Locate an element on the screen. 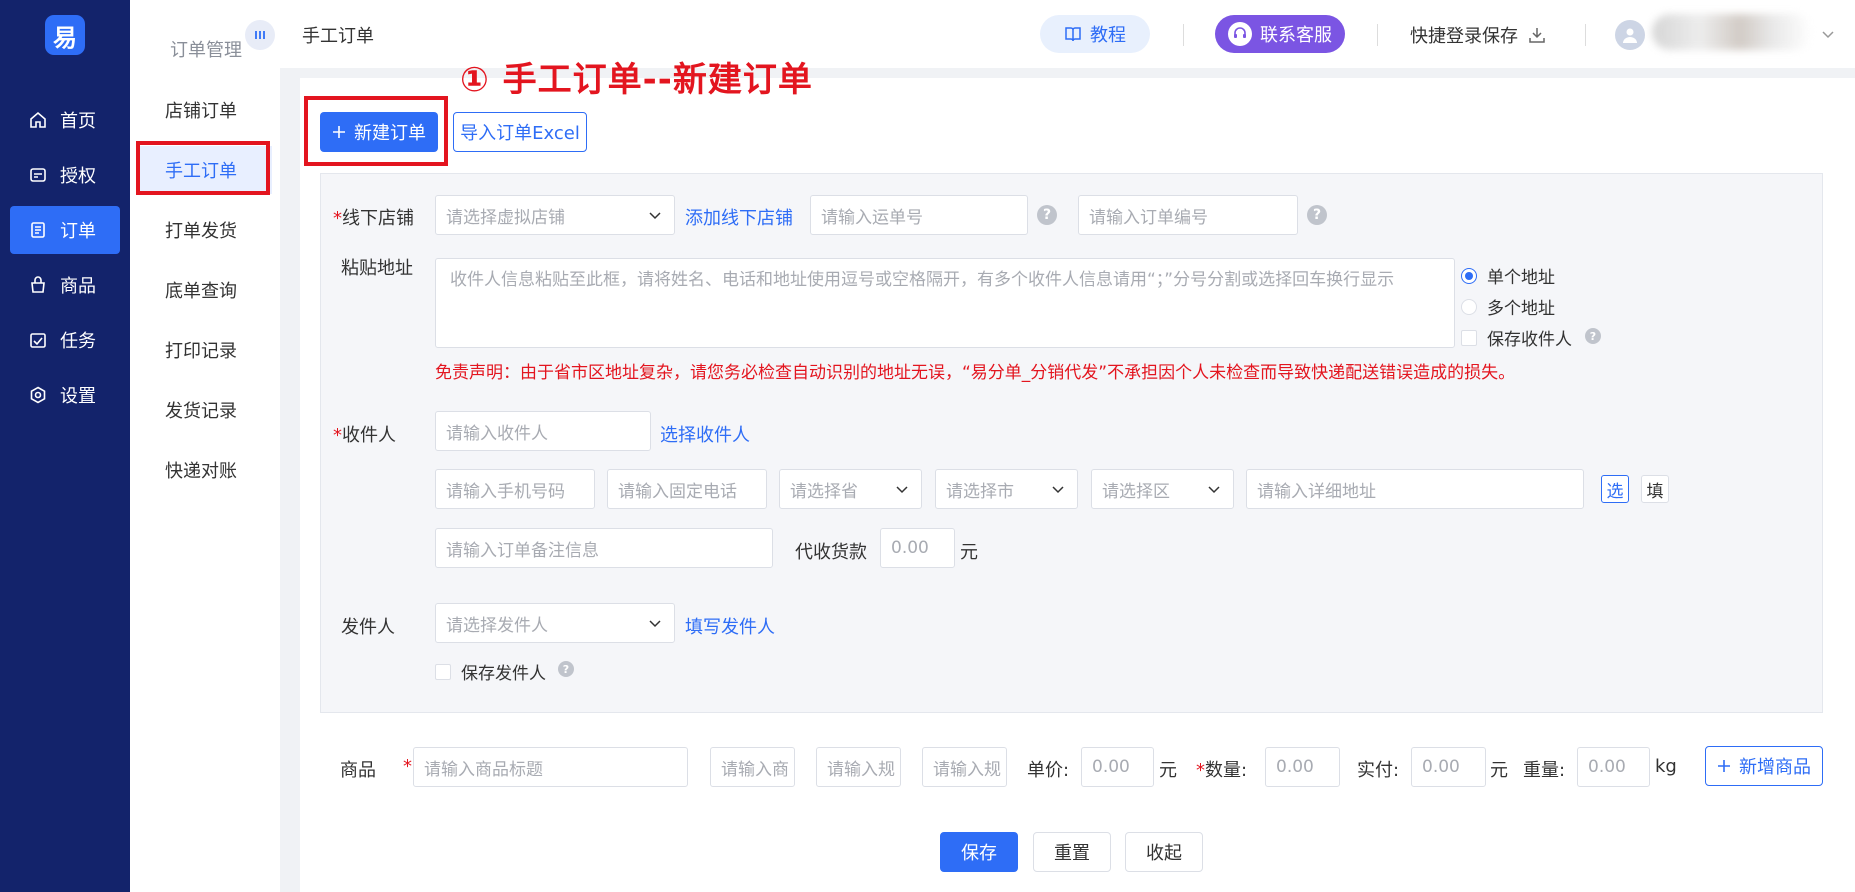 This screenshot has width=1855, height=892. sub-nav: 订单管理 店铺订单 手工订单 打单发货 底单查询 打印记录 发货记录 快递对账 is located at coordinates (205, 446).